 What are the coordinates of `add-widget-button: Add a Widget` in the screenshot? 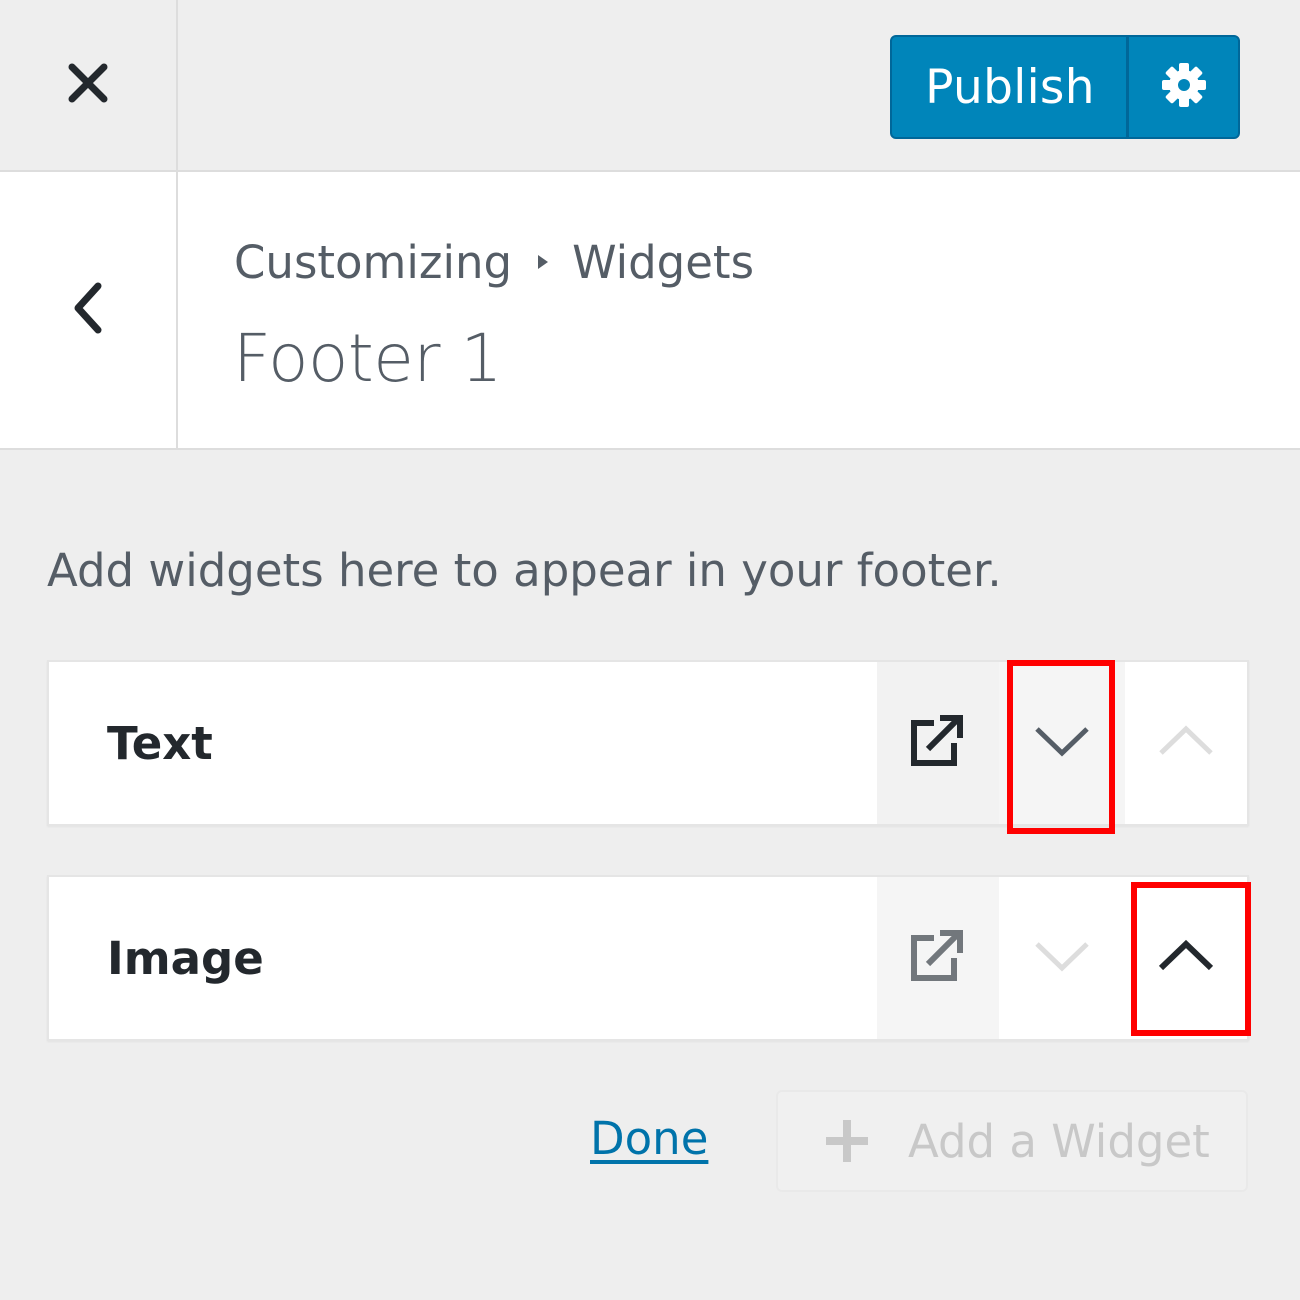 It's located at (1012, 1141).